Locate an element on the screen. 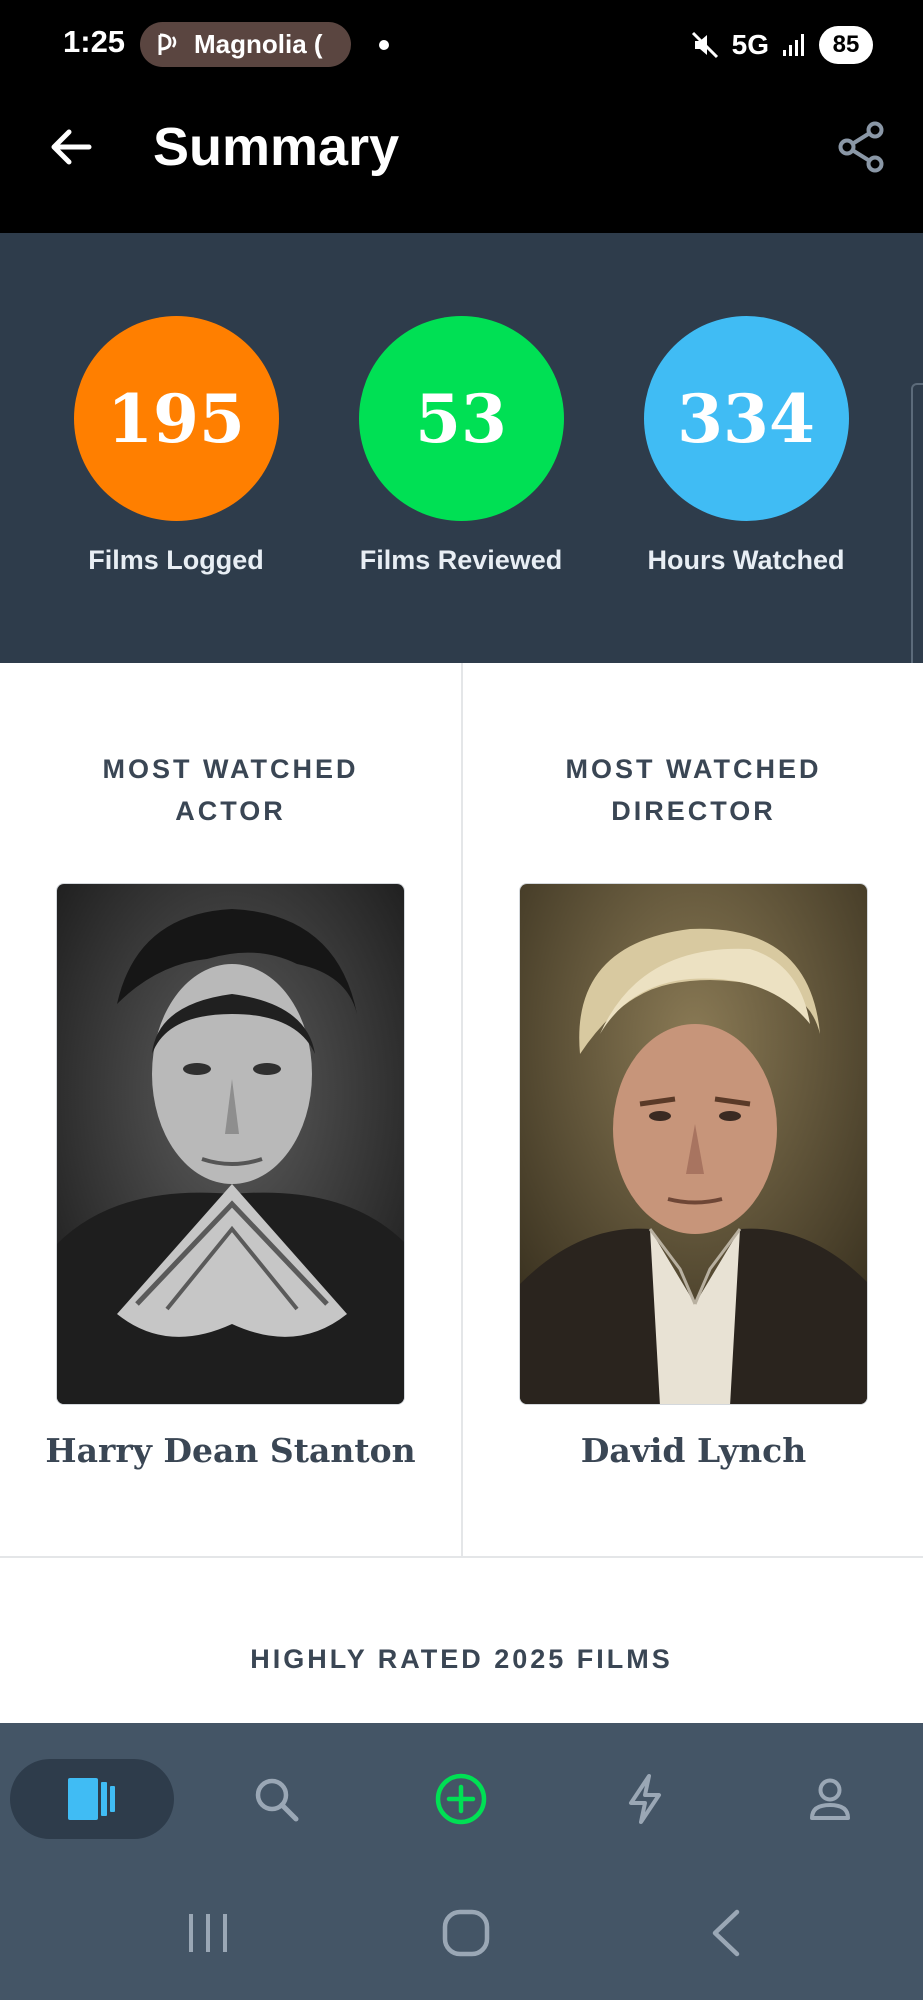 This screenshot has width=923, height=2000. nav-films is located at coordinates (92, 1799).